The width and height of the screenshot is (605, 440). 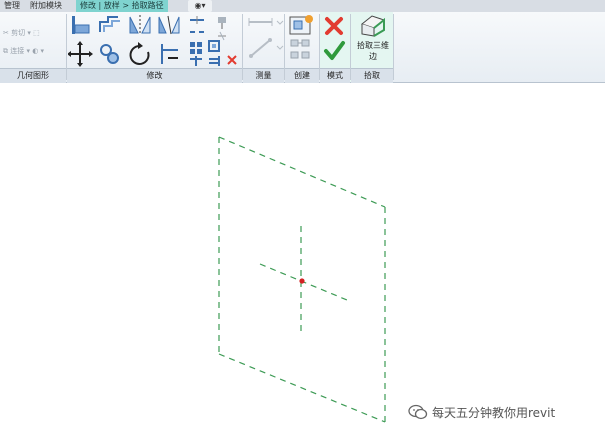 I want to click on wechat-icon, so click(x=418, y=412).